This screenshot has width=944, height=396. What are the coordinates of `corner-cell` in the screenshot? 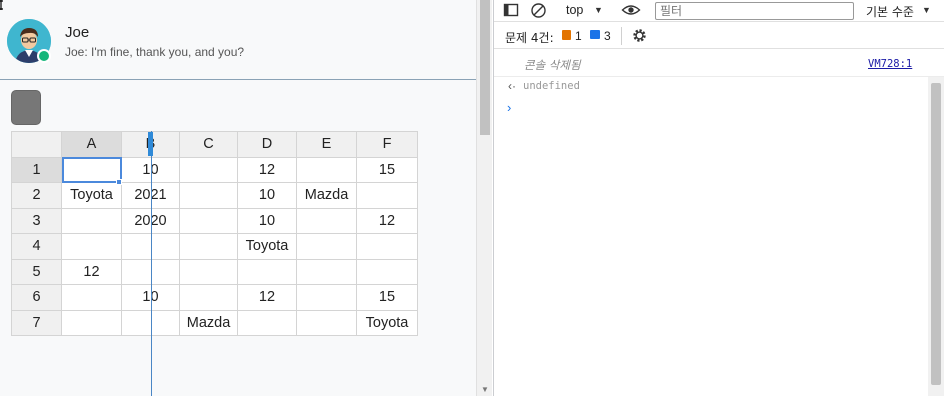 It's located at (36, 144).